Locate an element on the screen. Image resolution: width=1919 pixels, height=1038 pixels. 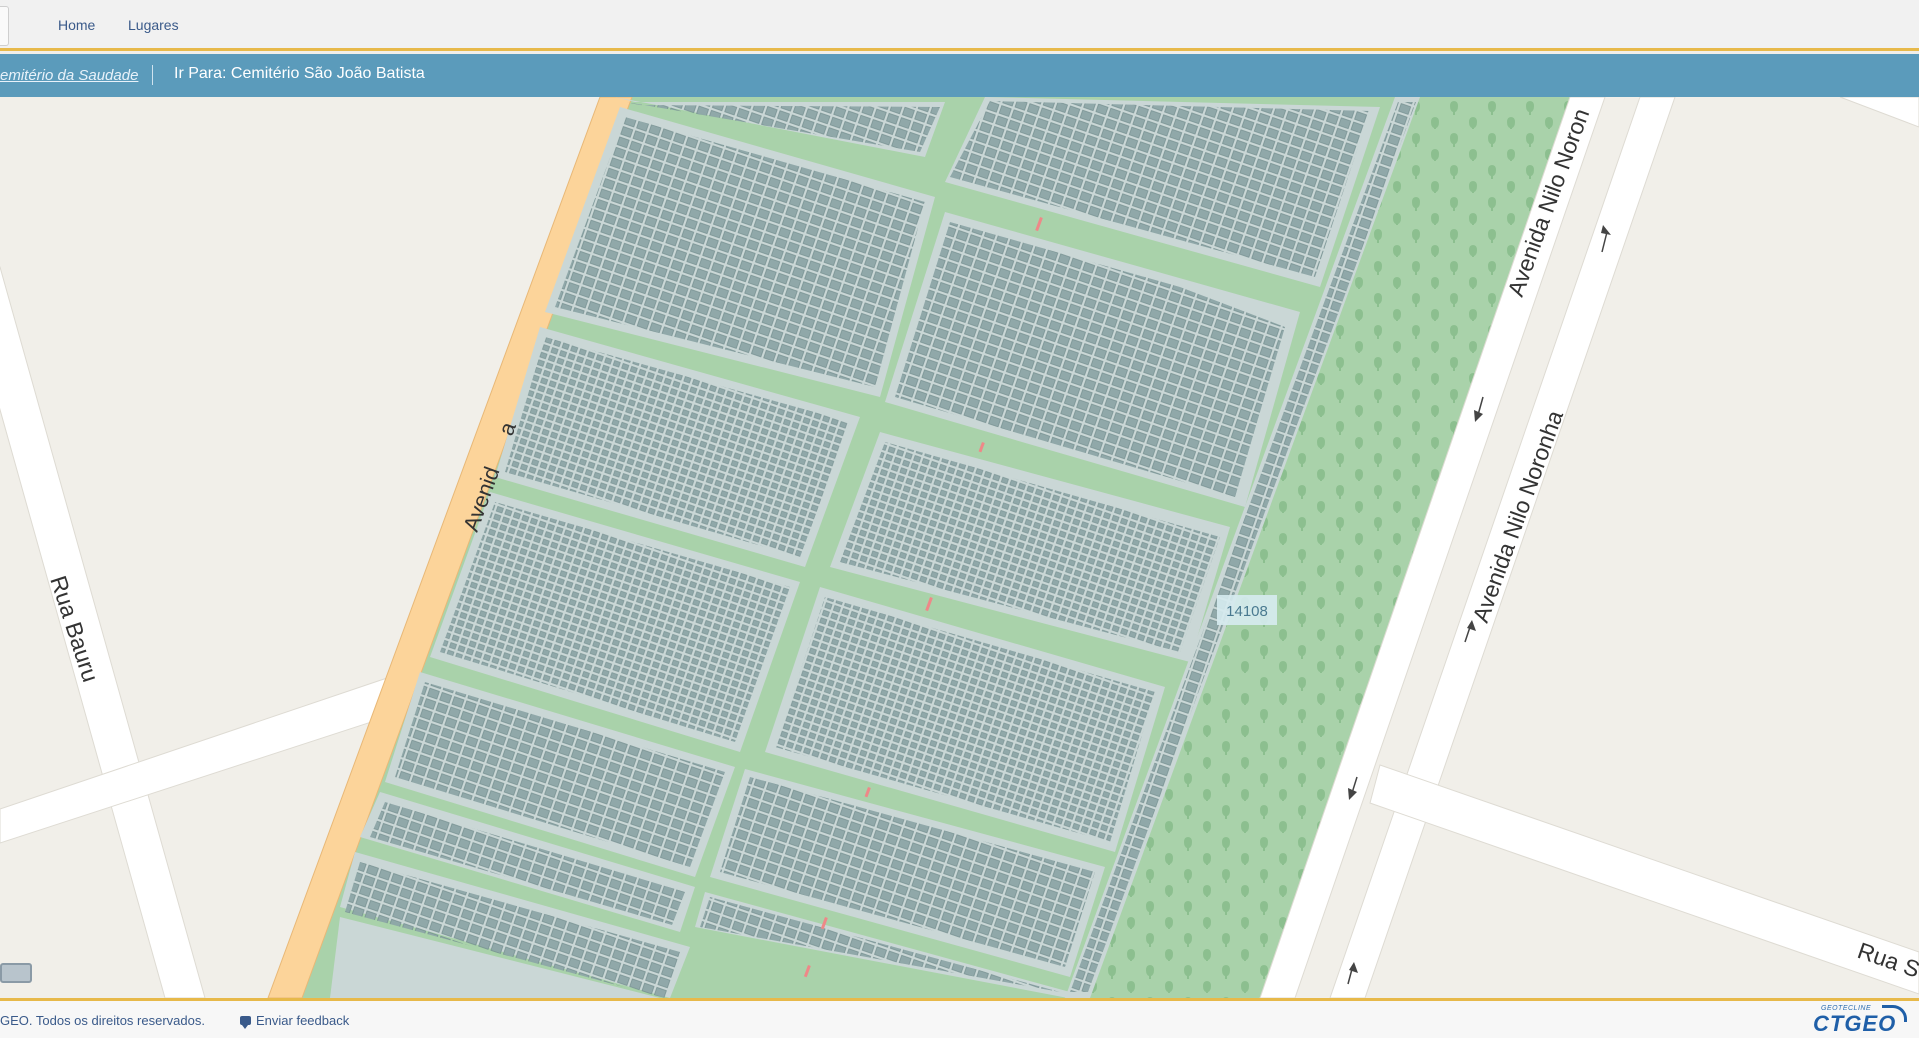
footer-copyright: GEO. Todos os direitos reservados. is located at coordinates (102, 1020).